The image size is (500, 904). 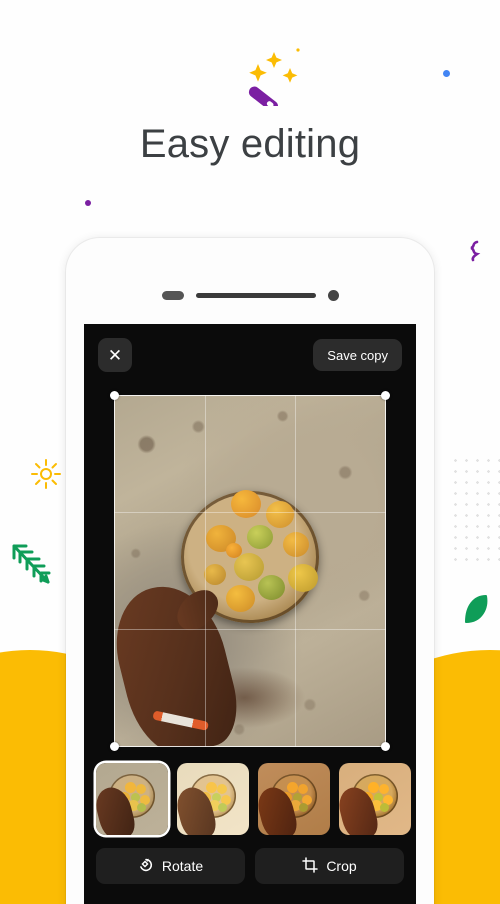 I want to click on phone-bezel-hardware, so click(x=250, y=295).